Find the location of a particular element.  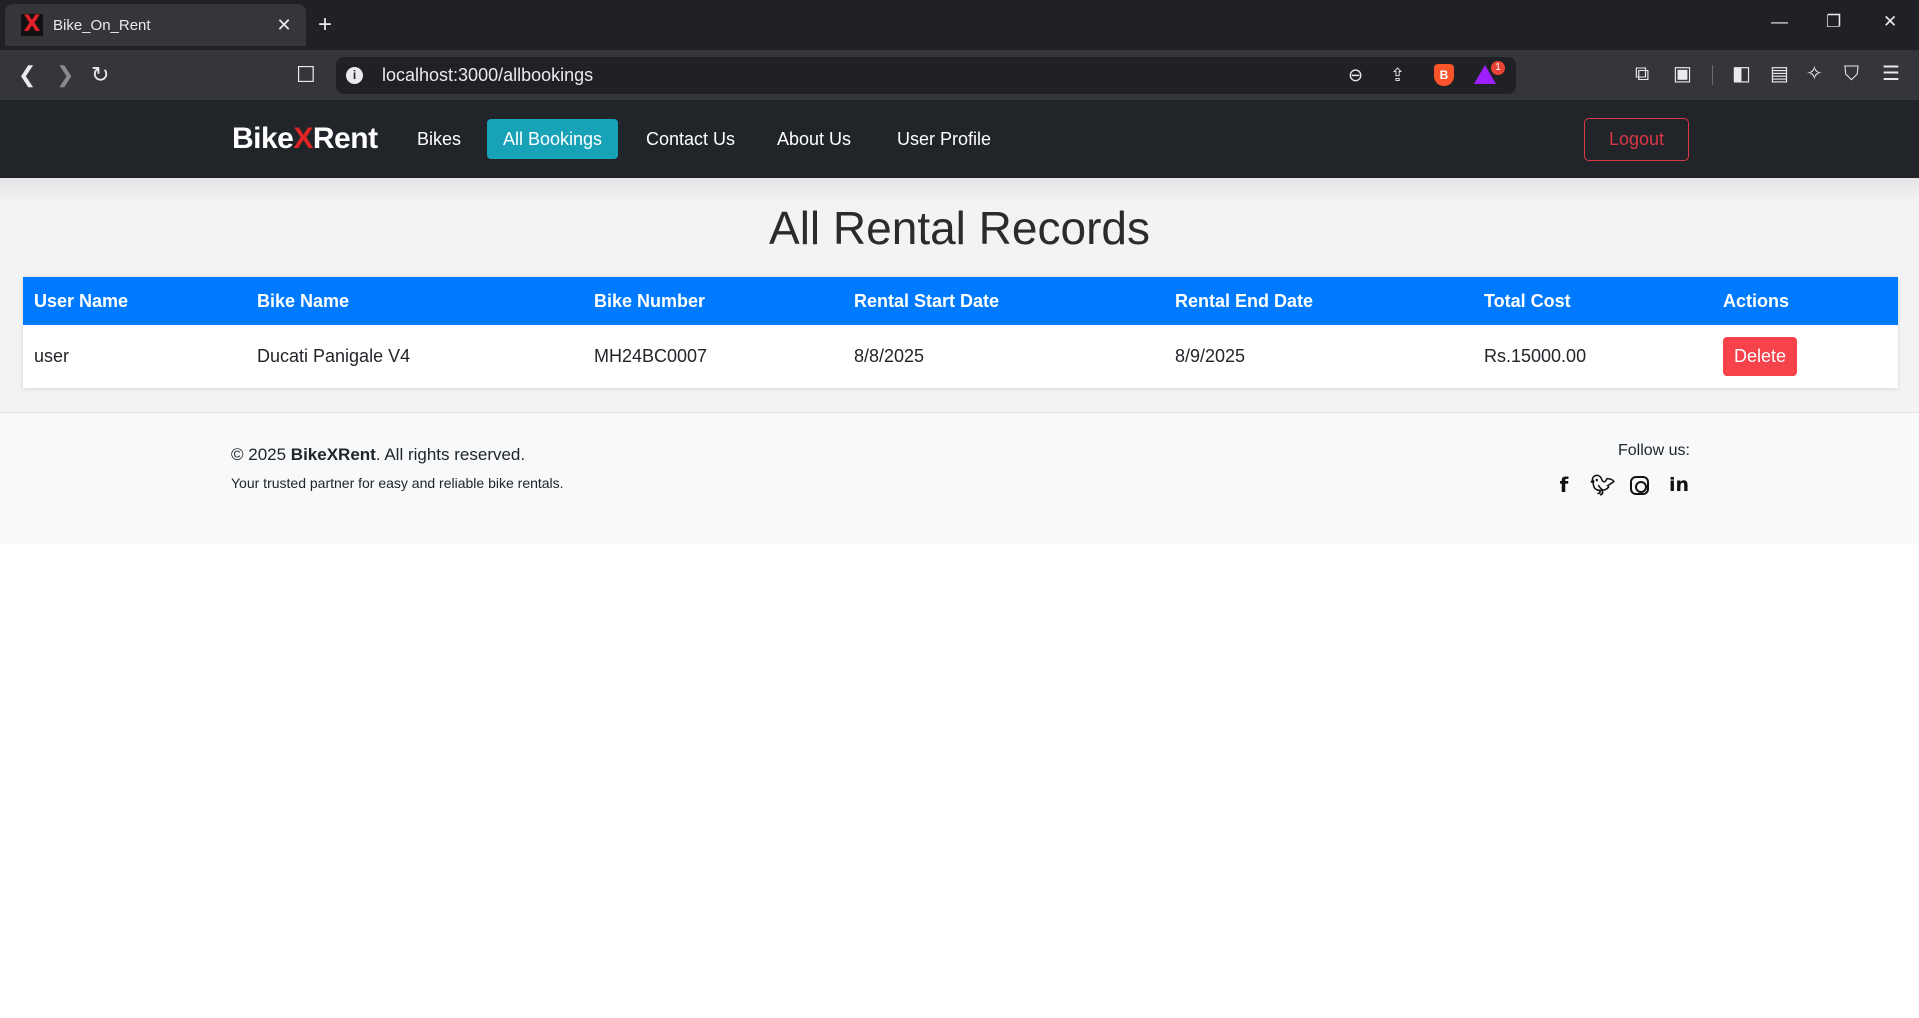

column-header-actions: Actions is located at coordinates (1756, 300).